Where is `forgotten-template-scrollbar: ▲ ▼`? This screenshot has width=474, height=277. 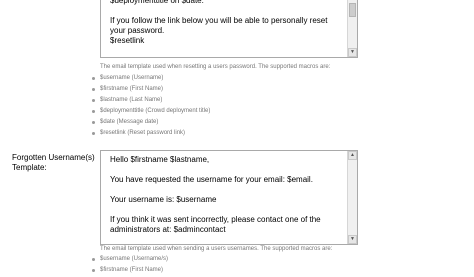
forgotten-template-scrollbar: ▲ ▼ is located at coordinates (352, 197).